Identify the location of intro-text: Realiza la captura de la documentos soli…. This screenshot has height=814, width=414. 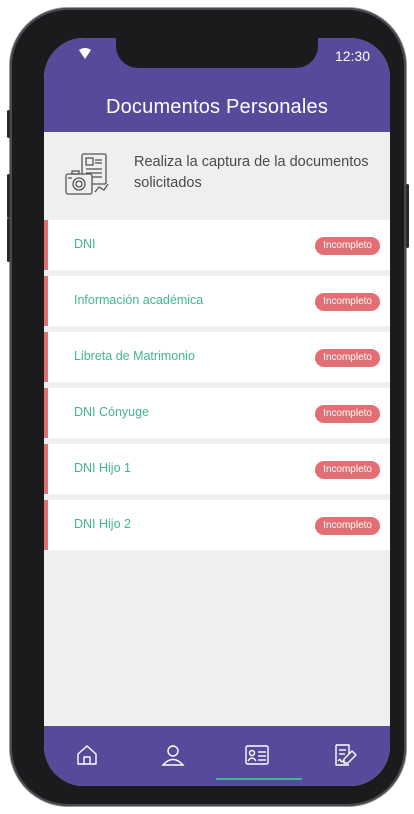
(251, 172).